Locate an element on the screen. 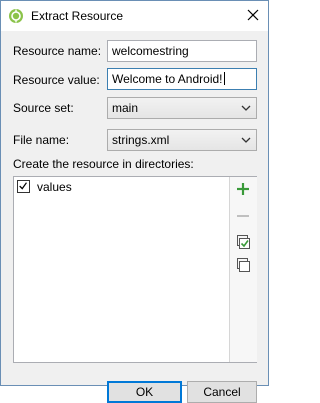 This screenshot has height=403, width=320. directory-tools is located at coordinates (243, 269).